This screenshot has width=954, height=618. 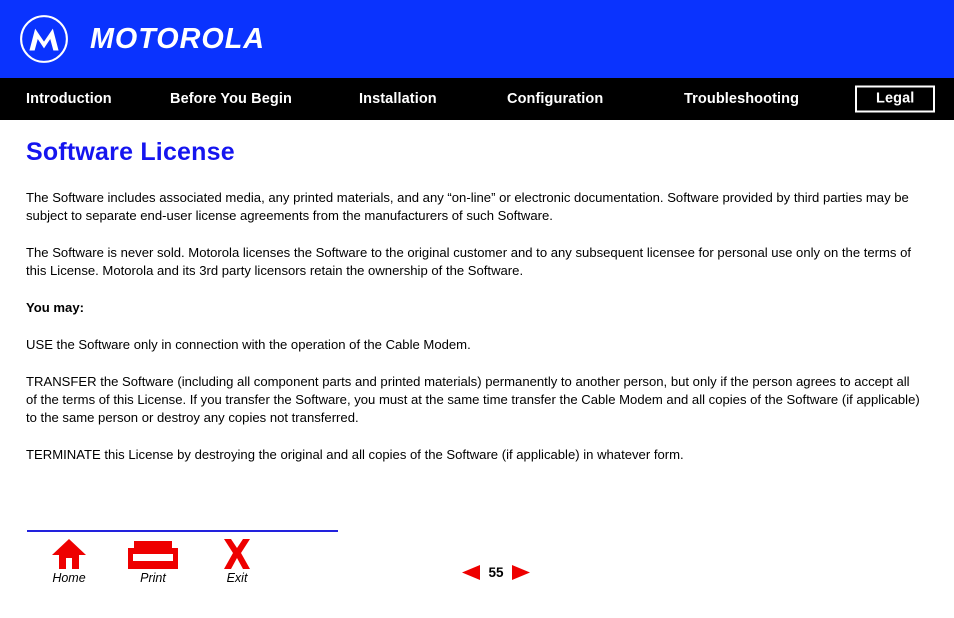 I want to click on home-button: Home, so click(x=69, y=562).